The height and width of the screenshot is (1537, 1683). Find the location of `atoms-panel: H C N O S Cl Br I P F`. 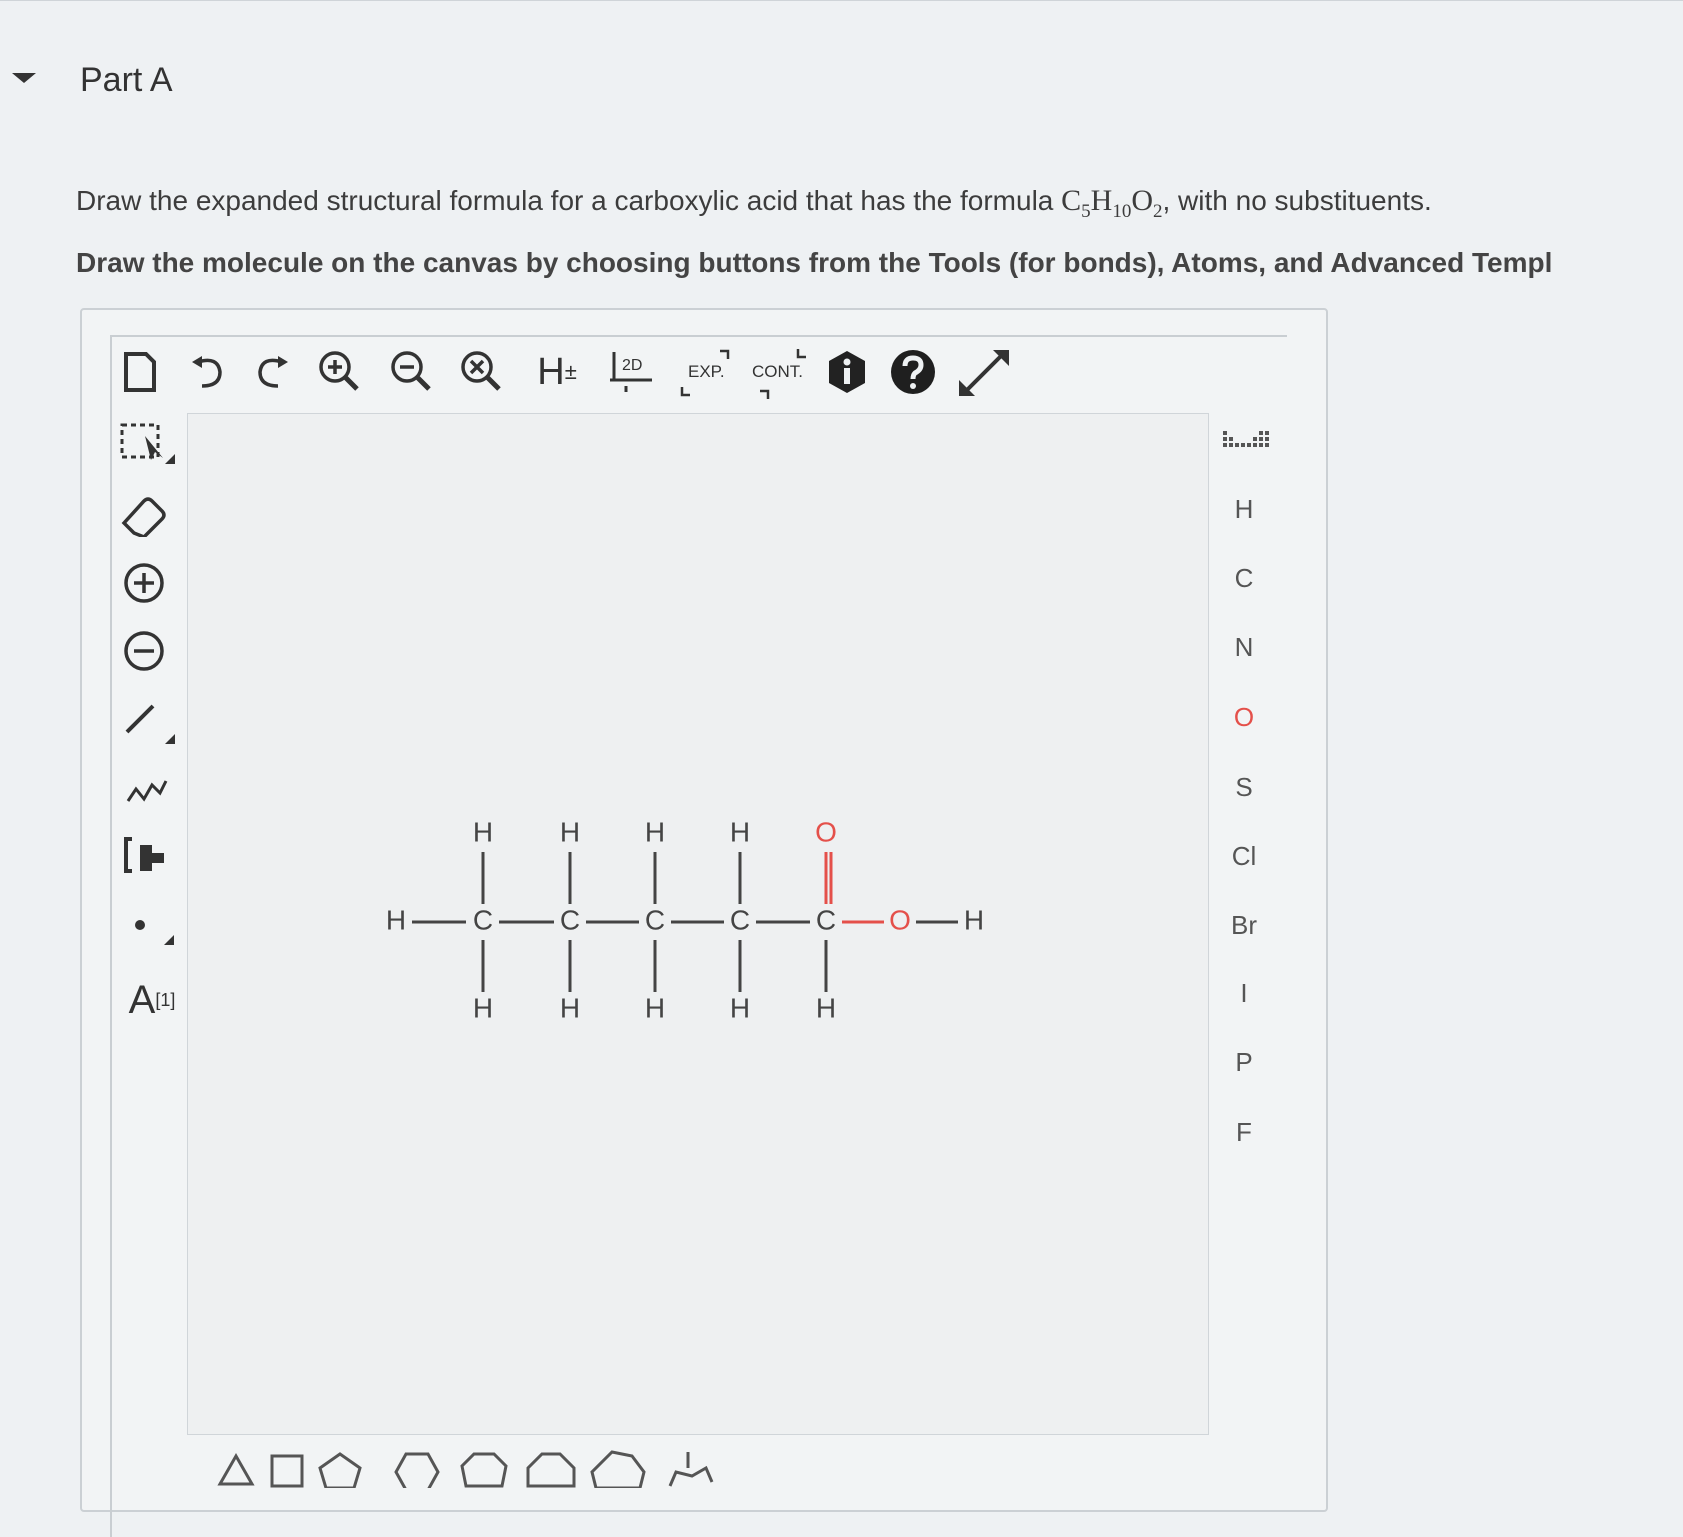

atoms-panel: H C N O S Cl Br I P F is located at coordinates (1247, 790).